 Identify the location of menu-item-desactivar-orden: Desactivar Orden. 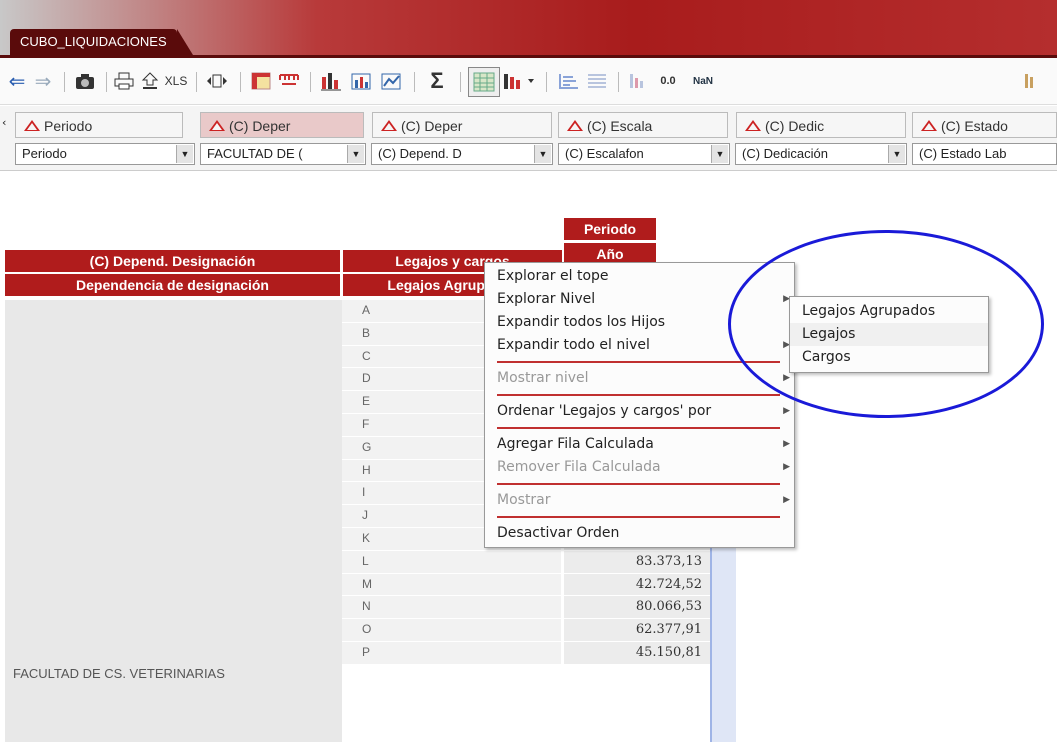
(639, 533).